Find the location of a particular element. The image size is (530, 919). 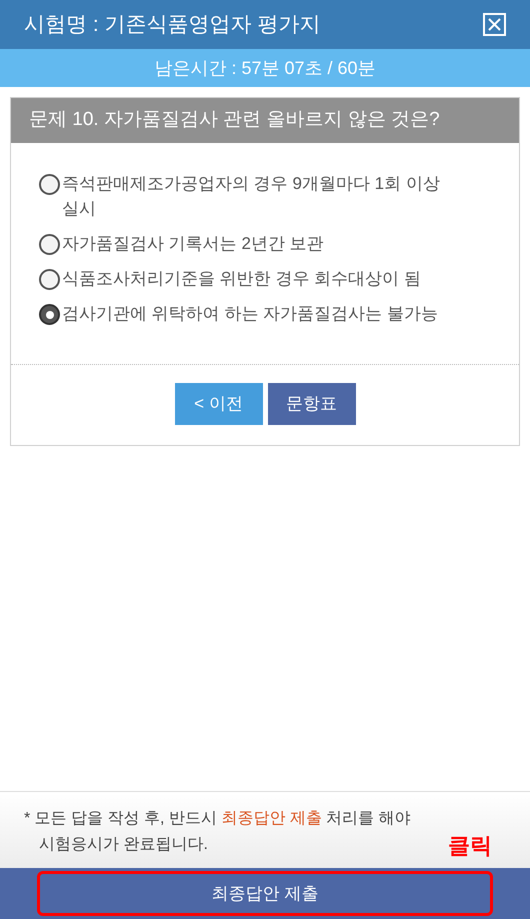

submit-button: 최종답안 제출 is located at coordinates (265, 893).